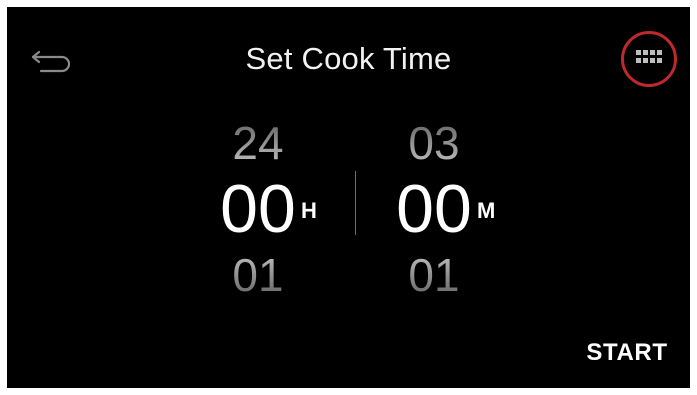  Describe the element at coordinates (355, 203) in the screenshot. I see `picker-divider` at that location.